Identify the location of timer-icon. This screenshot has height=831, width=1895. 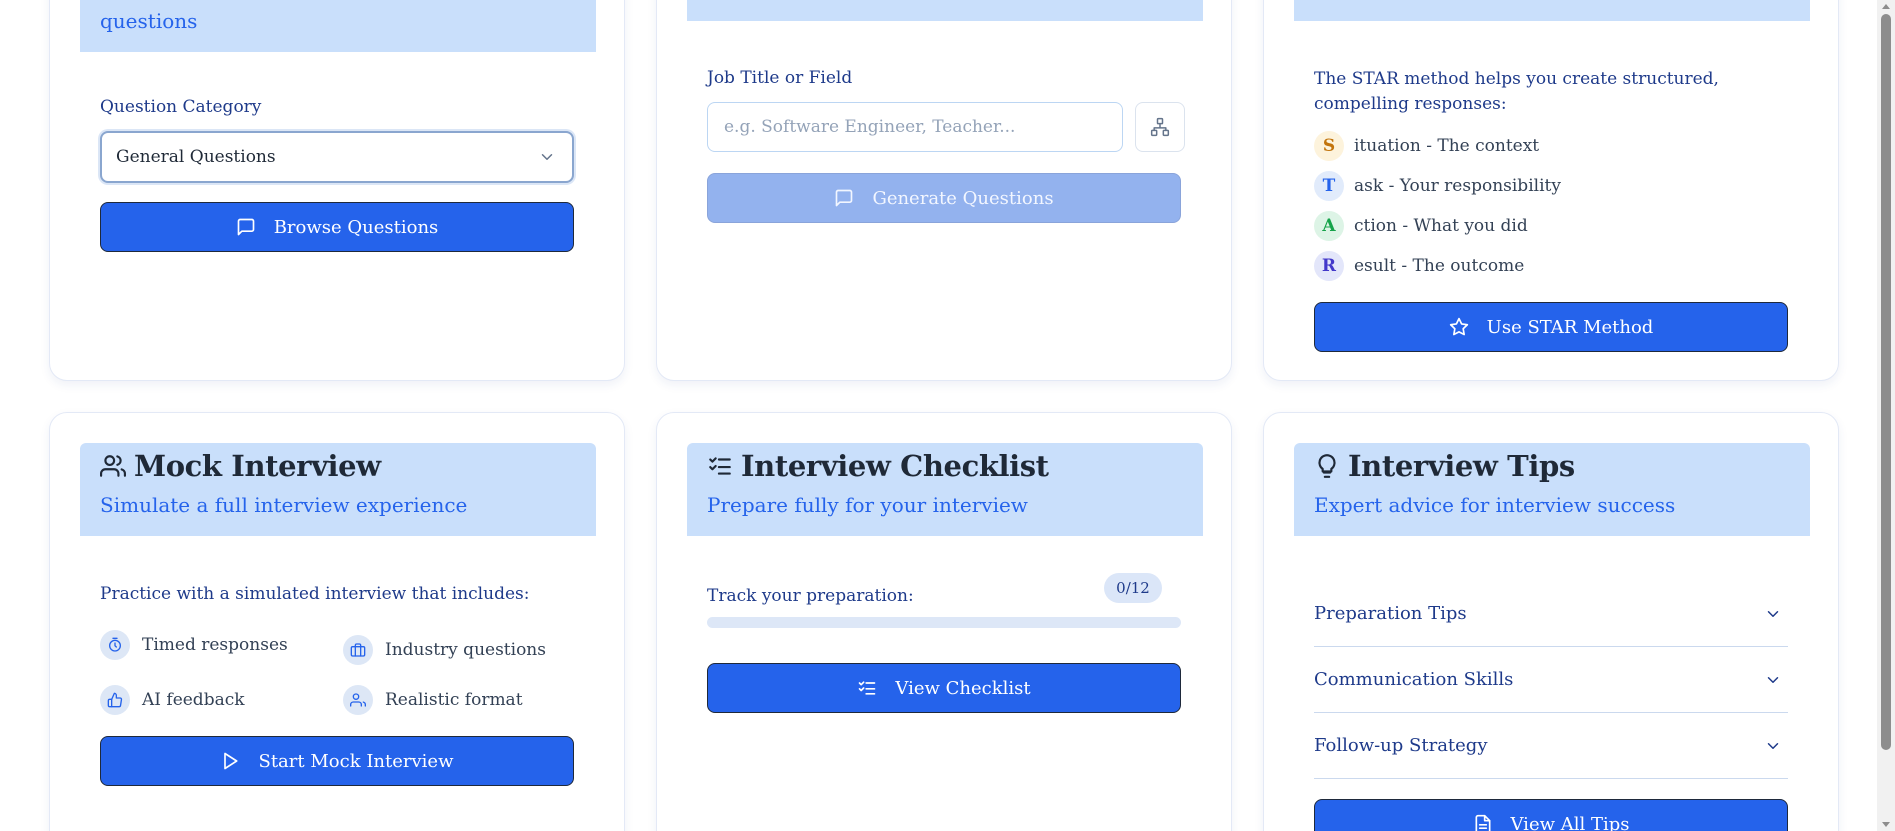
(115, 645).